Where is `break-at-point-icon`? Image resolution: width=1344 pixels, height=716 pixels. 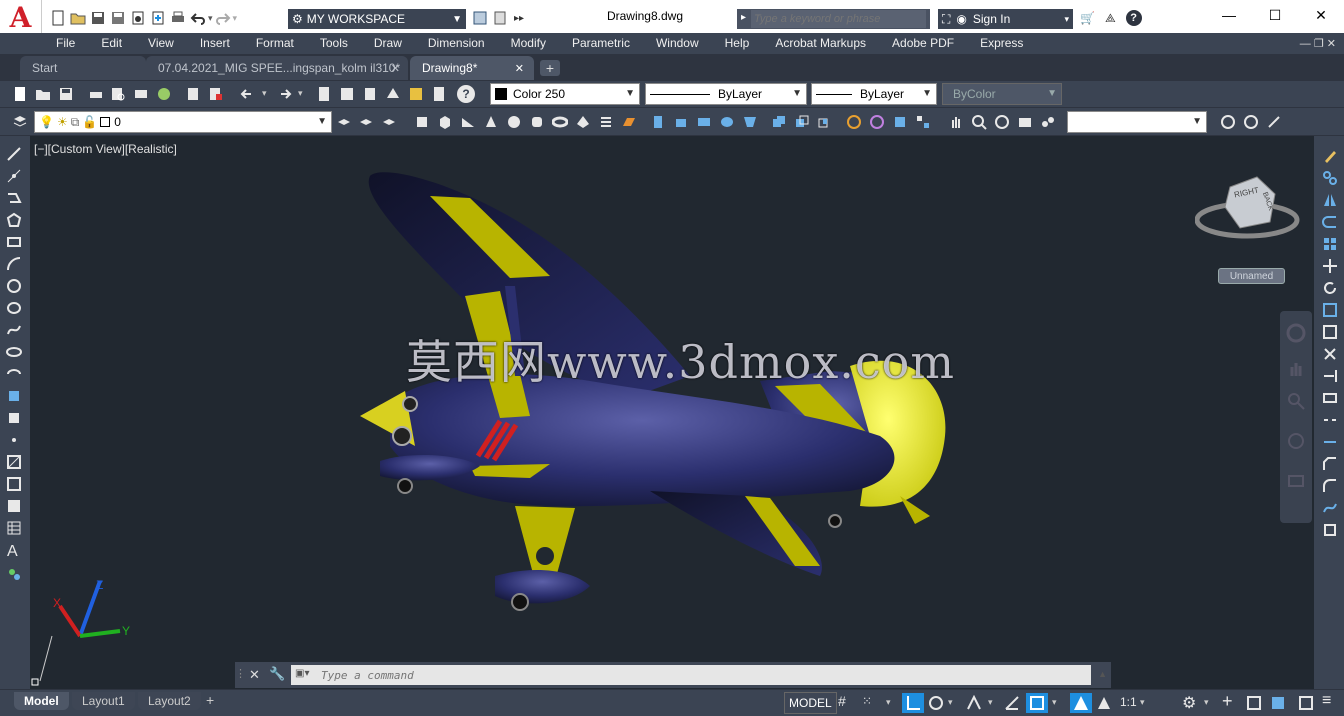 break-at-point-icon is located at coordinates (1330, 398).